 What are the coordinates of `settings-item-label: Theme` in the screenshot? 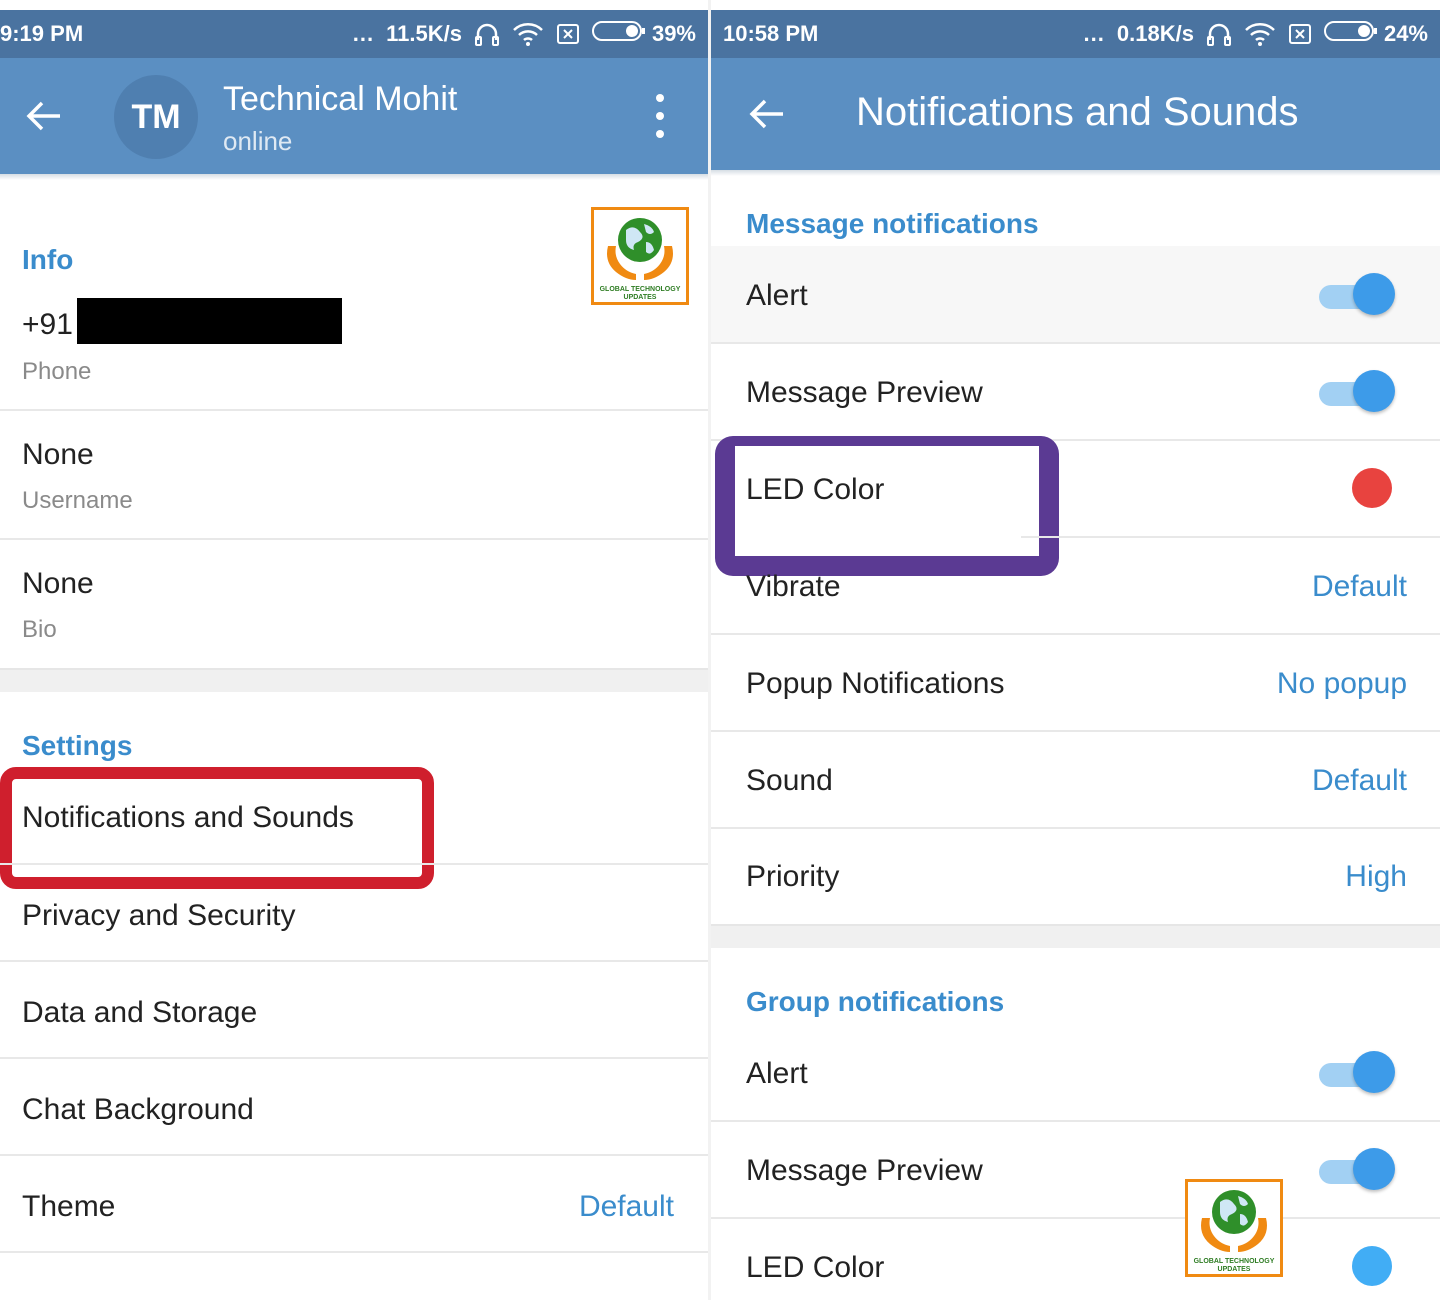 It's located at (69, 1206).